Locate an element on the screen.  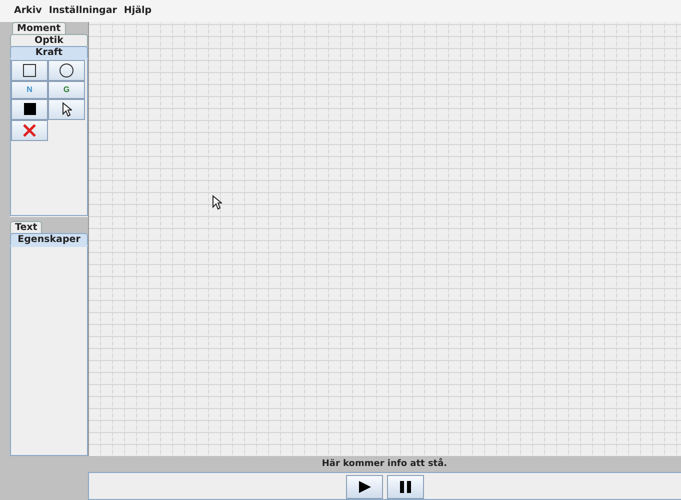
menu-item: Inställningar is located at coordinates (82, 10).